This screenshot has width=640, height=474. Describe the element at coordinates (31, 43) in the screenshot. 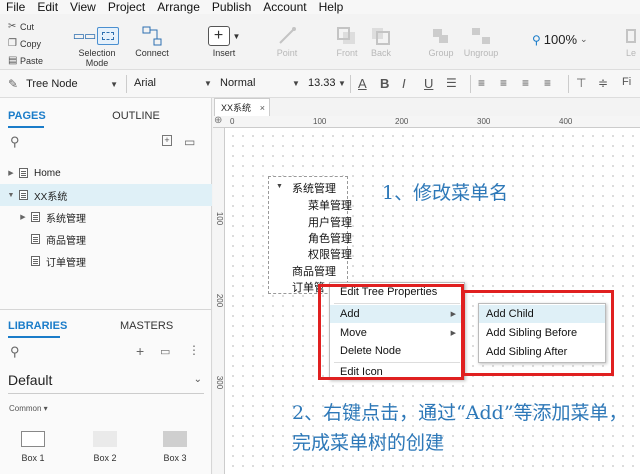

I see `copy-label: Copy` at that location.